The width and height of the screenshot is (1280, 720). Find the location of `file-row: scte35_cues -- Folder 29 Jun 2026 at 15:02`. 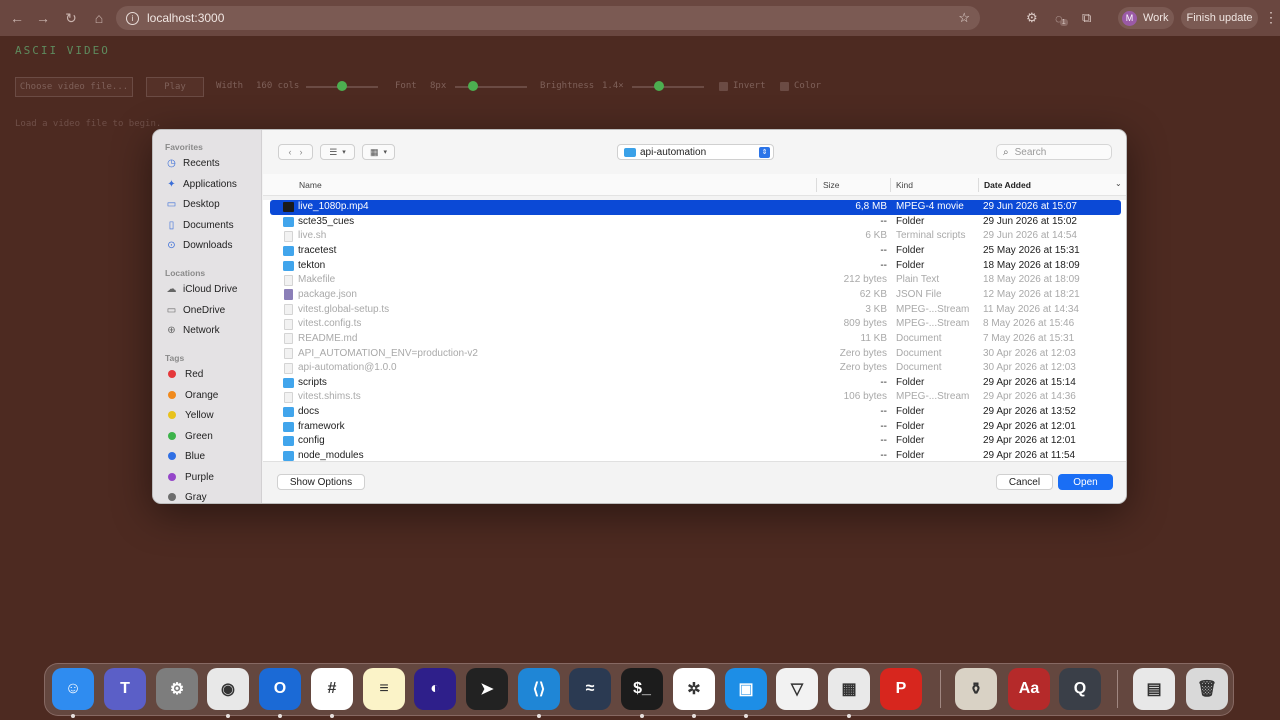

file-row: scte35_cues -- Folder 29 Jun 2026 at 15:02 is located at coordinates (695, 222).